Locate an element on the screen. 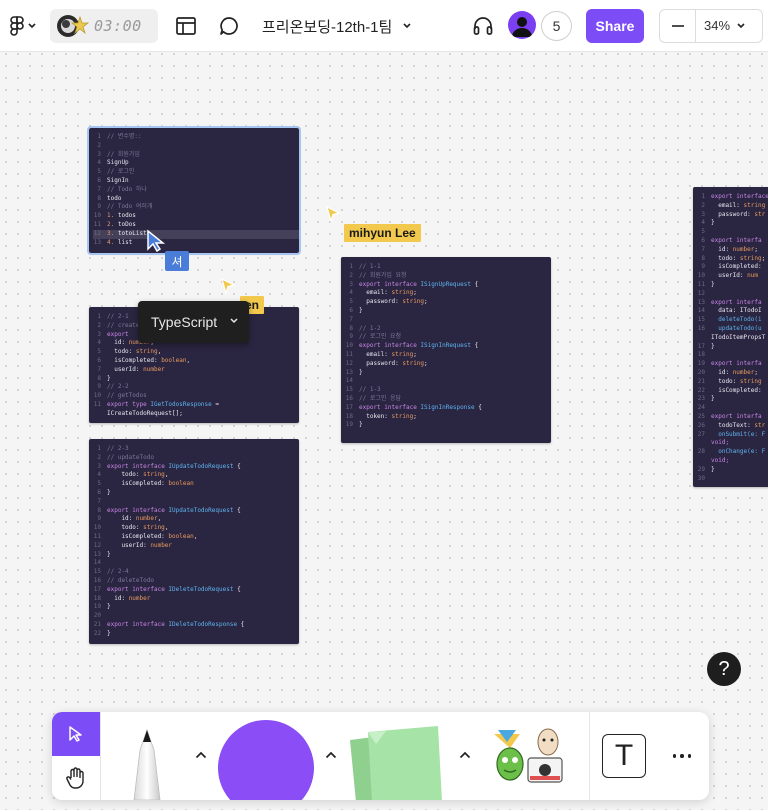  more-tools-button is located at coordinates (682, 756).